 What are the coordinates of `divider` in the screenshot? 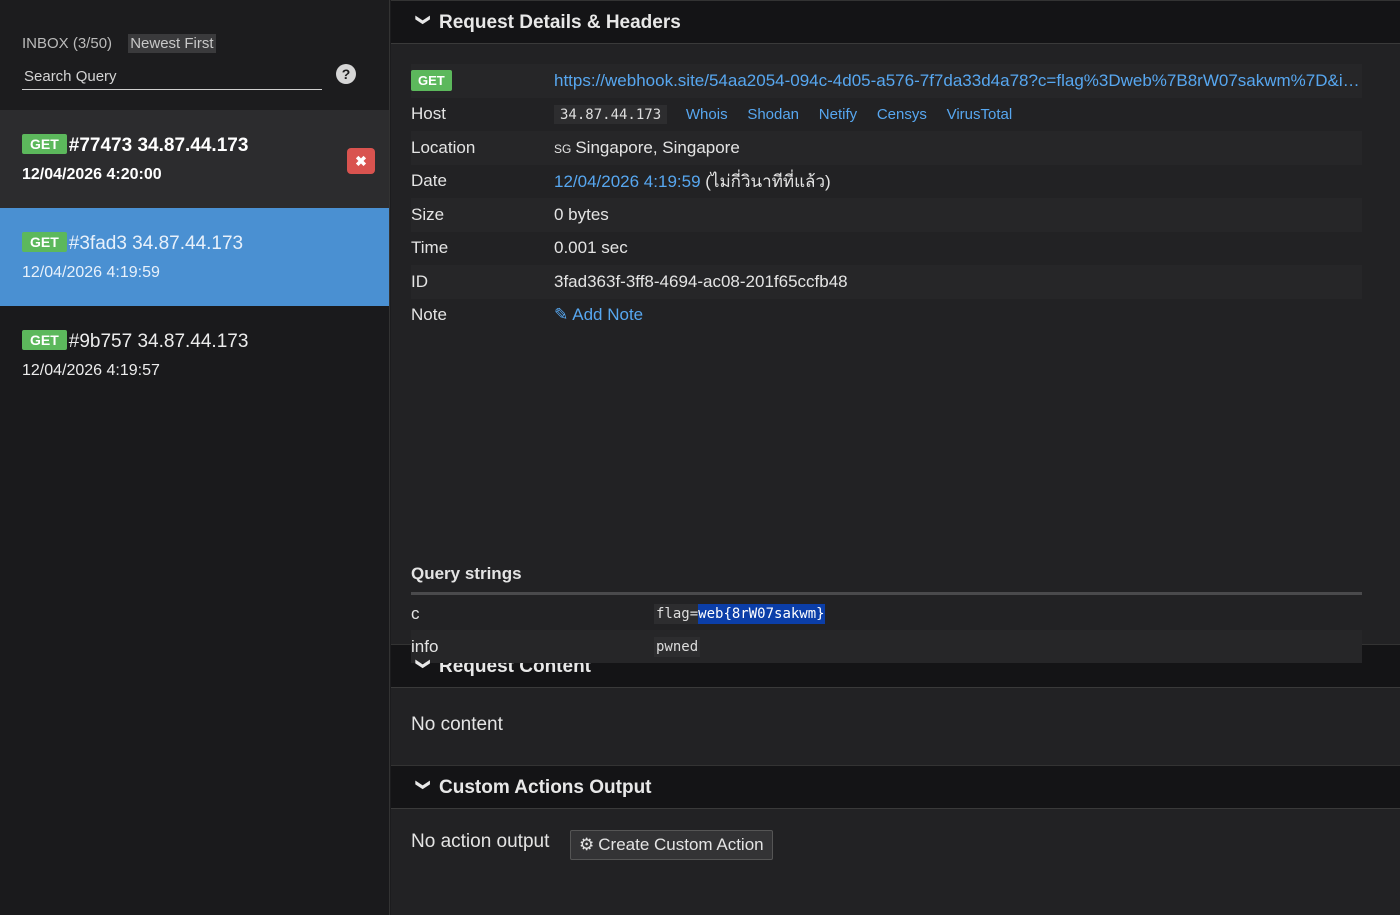 It's located at (886, 593).